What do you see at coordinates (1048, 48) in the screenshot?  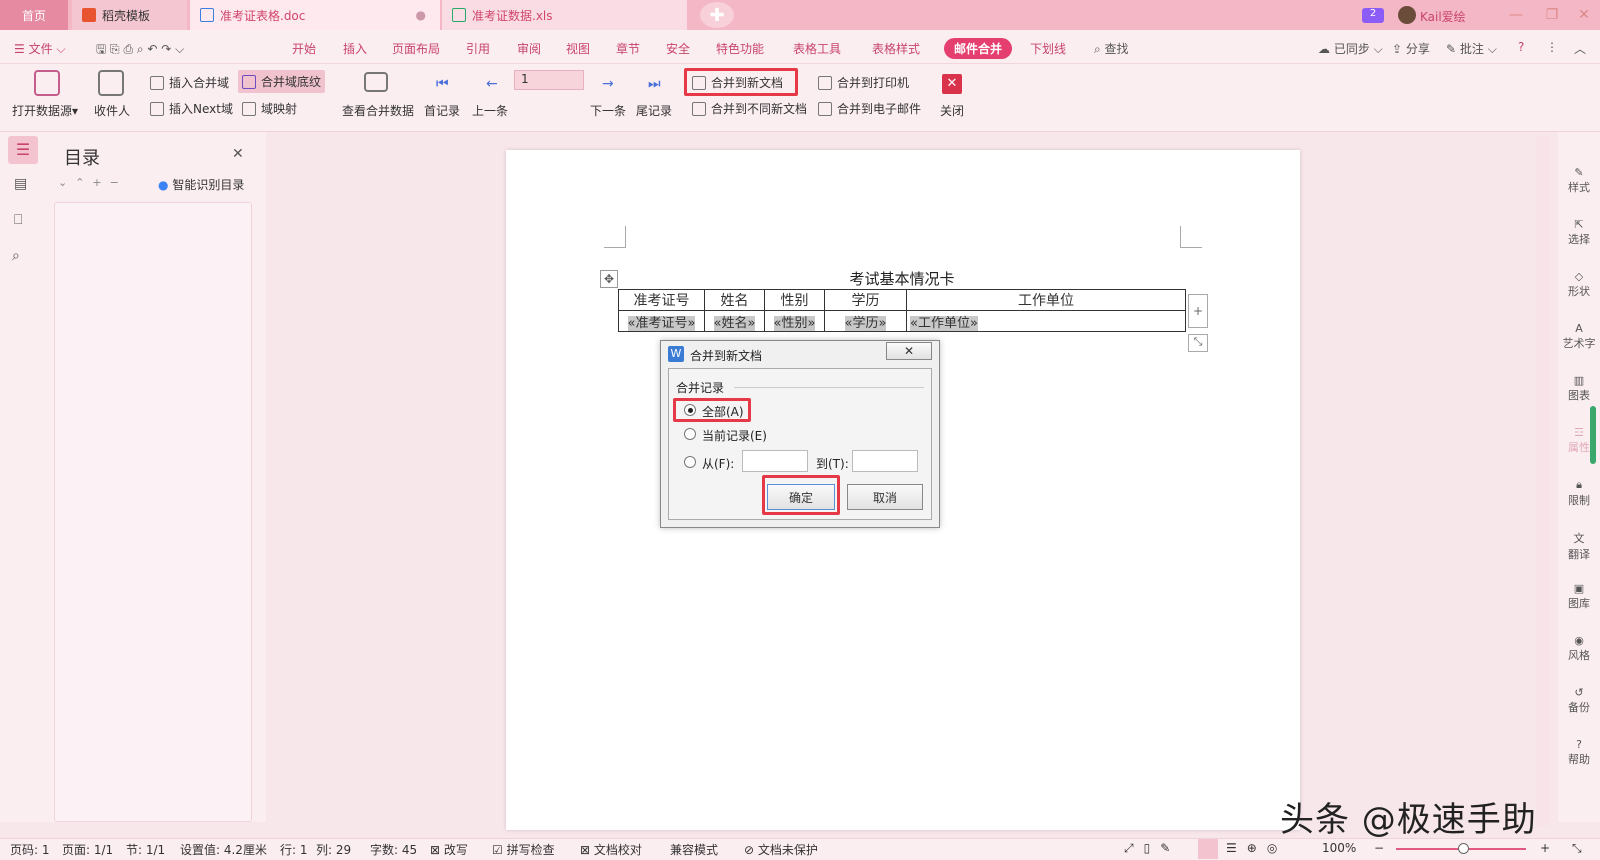 I see `menu-underline: 下划线` at bounding box center [1048, 48].